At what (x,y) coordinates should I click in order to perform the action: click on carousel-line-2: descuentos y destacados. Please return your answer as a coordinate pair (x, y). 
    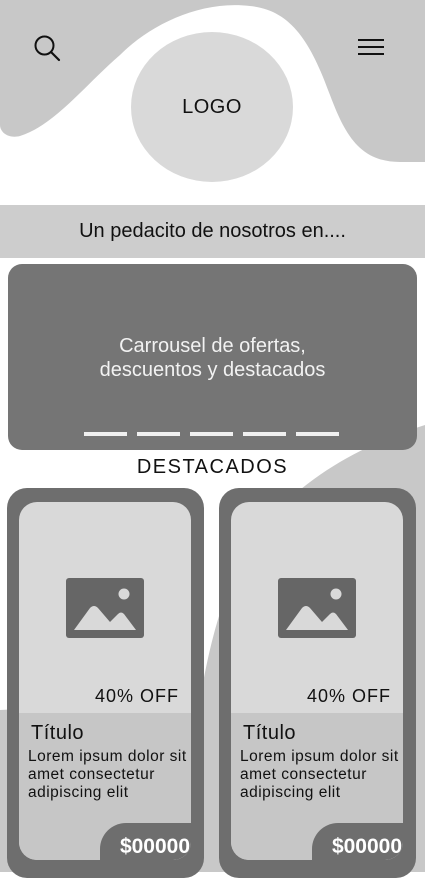
    Looking at the image, I should click on (212, 370).